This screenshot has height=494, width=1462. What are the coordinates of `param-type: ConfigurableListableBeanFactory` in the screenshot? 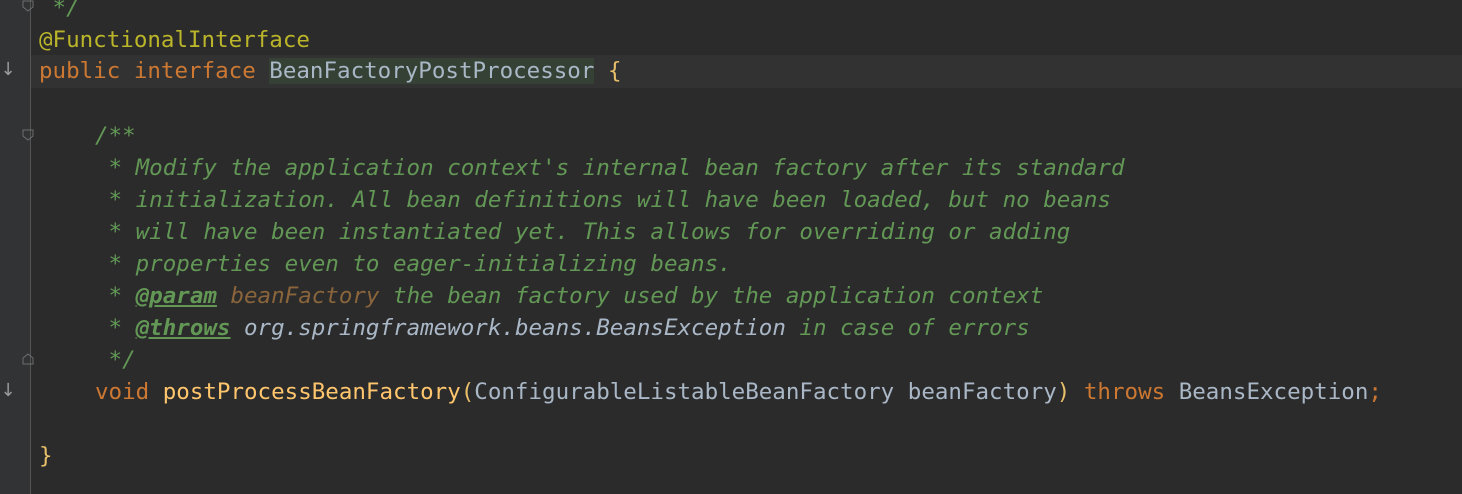 It's located at (684, 392).